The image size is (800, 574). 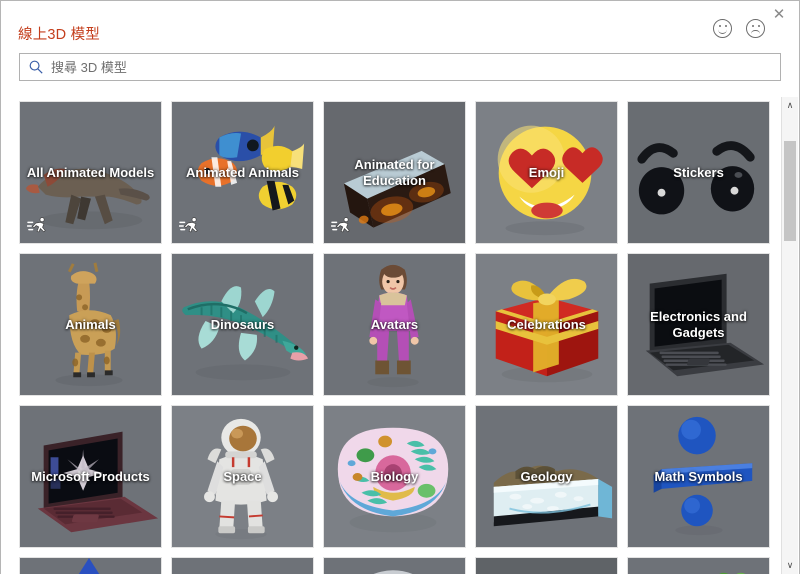 I want to click on vertical-scrollbar: ∧ ∨, so click(x=789, y=335).